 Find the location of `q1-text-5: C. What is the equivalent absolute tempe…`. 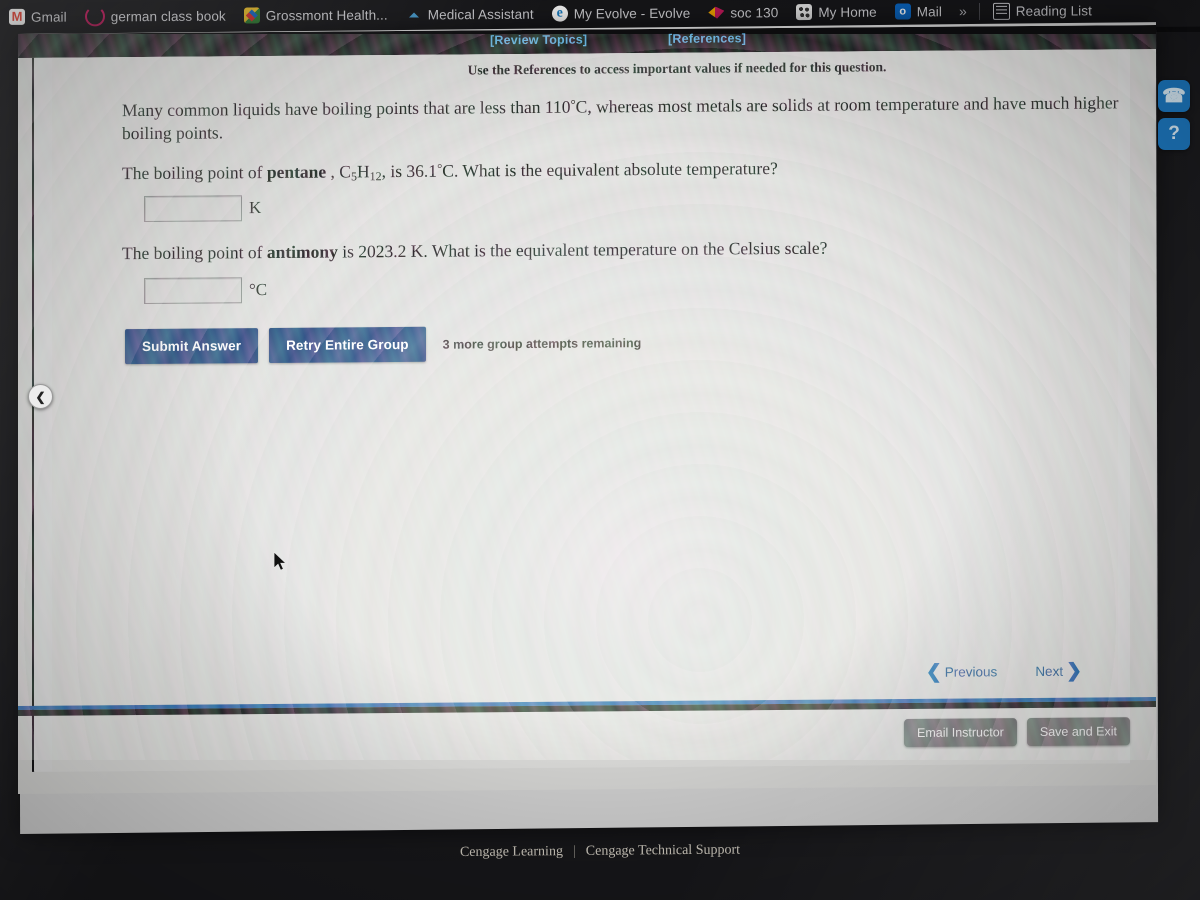

q1-text-5: C. What is the equivalent absolute tempe… is located at coordinates (610, 169).